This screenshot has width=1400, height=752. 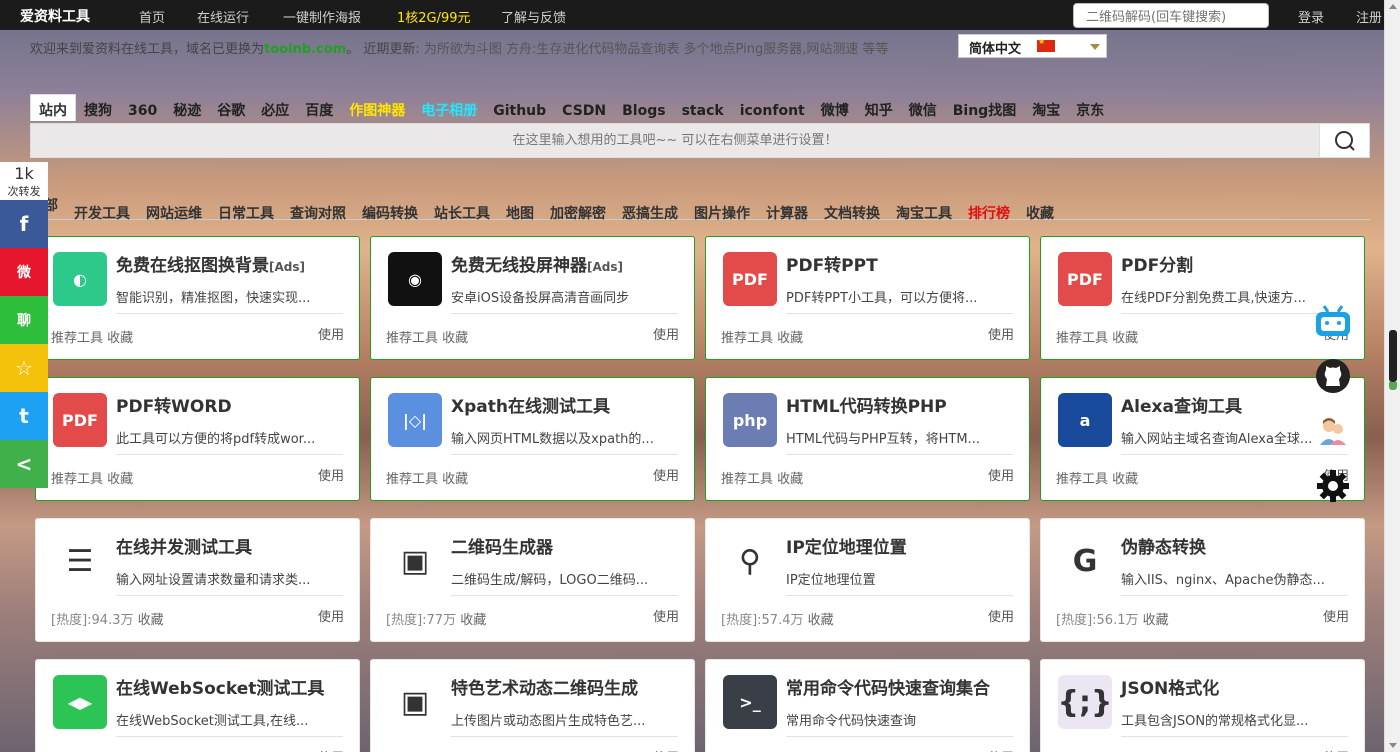 What do you see at coordinates (1181, 404) in the screenshot?
I see `tool-title: Alexa查询工具` at bounding box center [1181, 404].